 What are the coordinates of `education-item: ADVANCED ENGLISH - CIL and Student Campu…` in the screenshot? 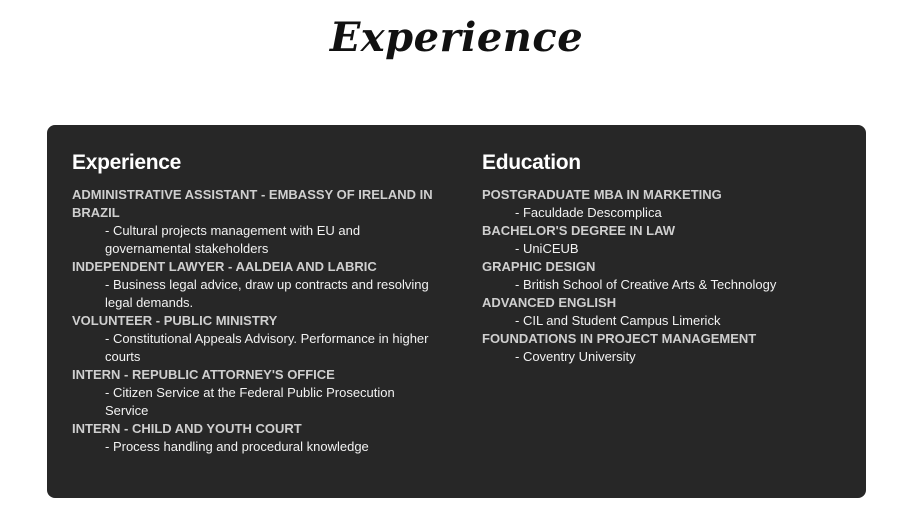 It's located at (667, 312).